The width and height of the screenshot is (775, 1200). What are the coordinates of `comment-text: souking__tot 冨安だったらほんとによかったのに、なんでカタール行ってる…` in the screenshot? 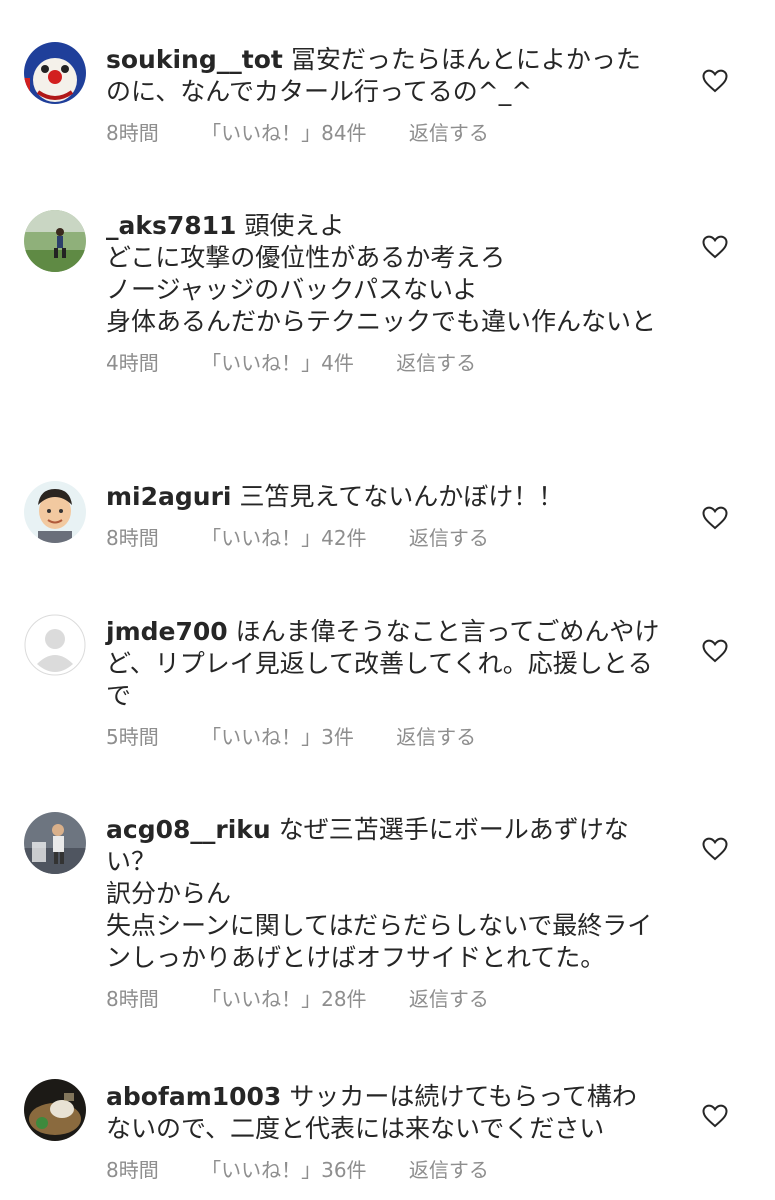 It's located at (383, 76).